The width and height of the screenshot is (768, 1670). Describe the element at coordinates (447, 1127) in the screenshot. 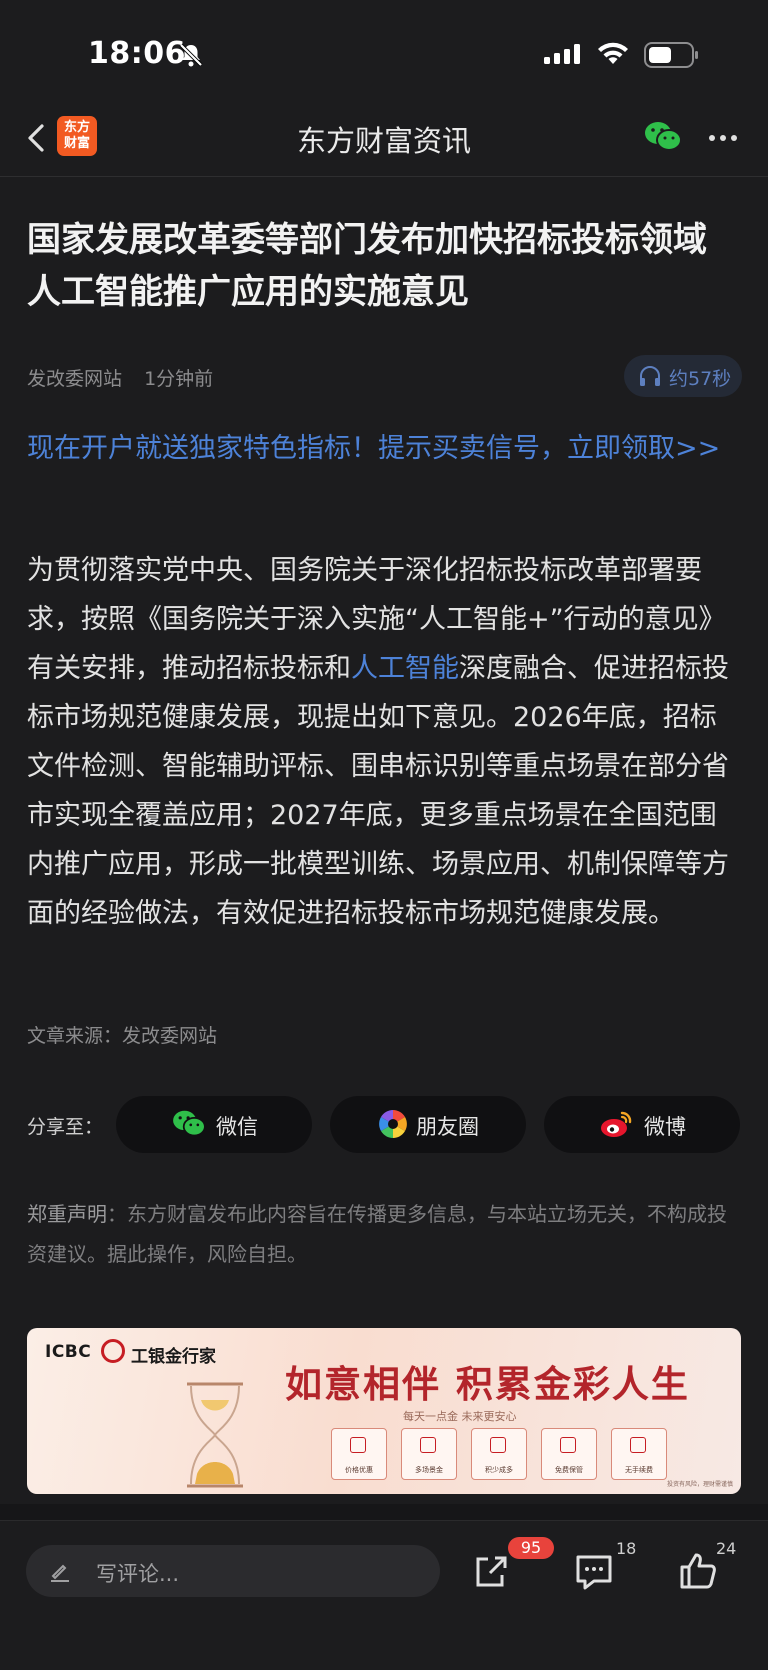

I see `share-moments-label: 朋友圈` at that location.